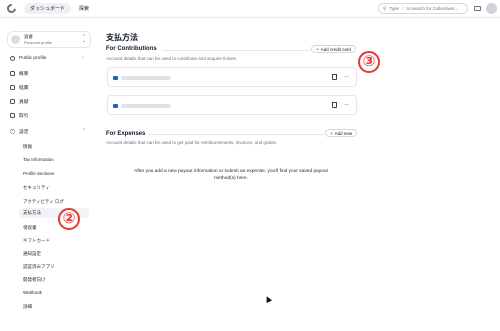 This screenshot has width=500, height=331. What do you see at coordinates (36, 241) in the screenshot?
I see `settings-item-gift-cards: ギフトカード` at bounding box center [36, 241].